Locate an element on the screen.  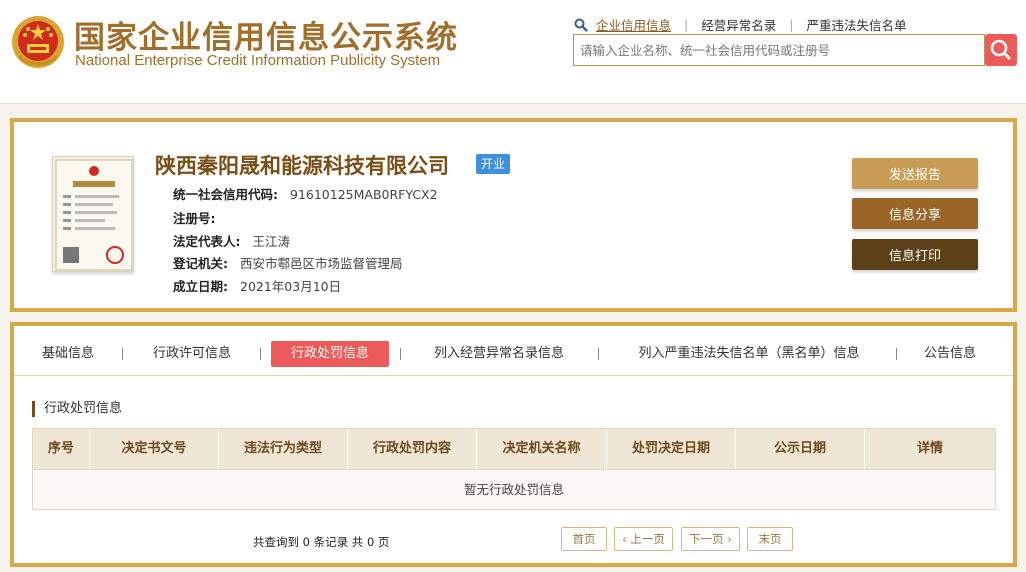
info-value: 王江涛 is located at coordinates (271, 241).